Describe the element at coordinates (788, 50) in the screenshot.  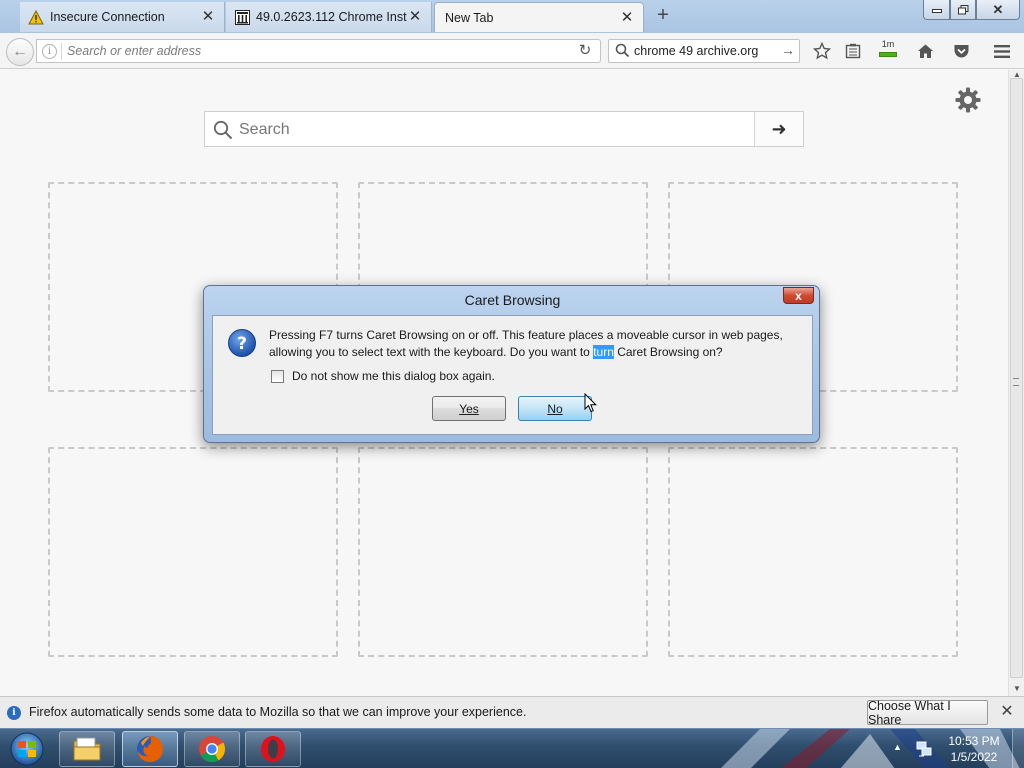
I see `search-go-arrow-icon: →` at that location.